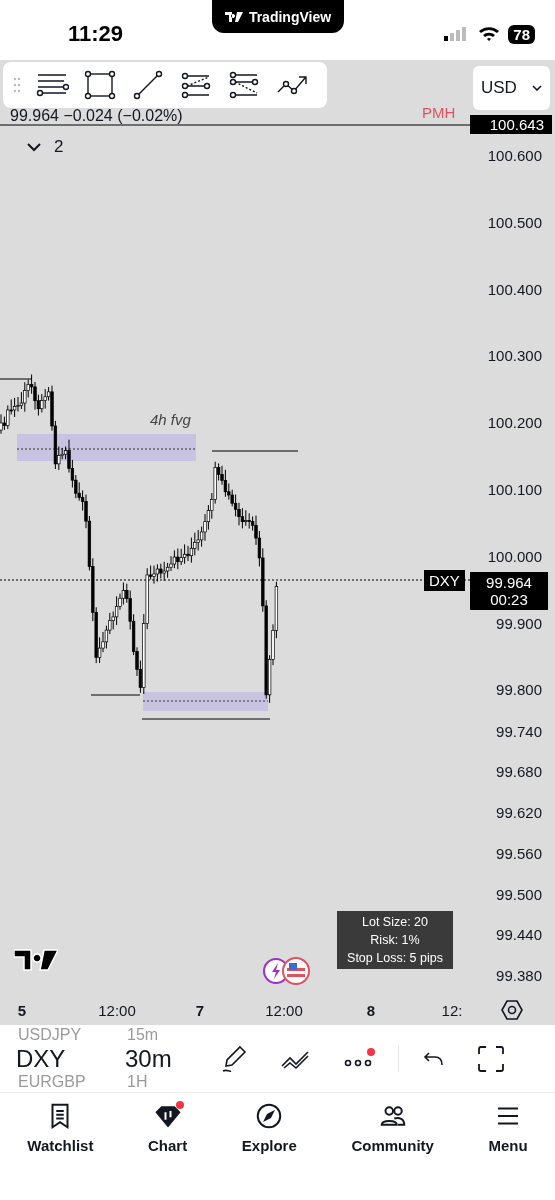 The height and width of the screenshot is (1200, 555). I want to click on price-label: 100.500, so click(514, 222).